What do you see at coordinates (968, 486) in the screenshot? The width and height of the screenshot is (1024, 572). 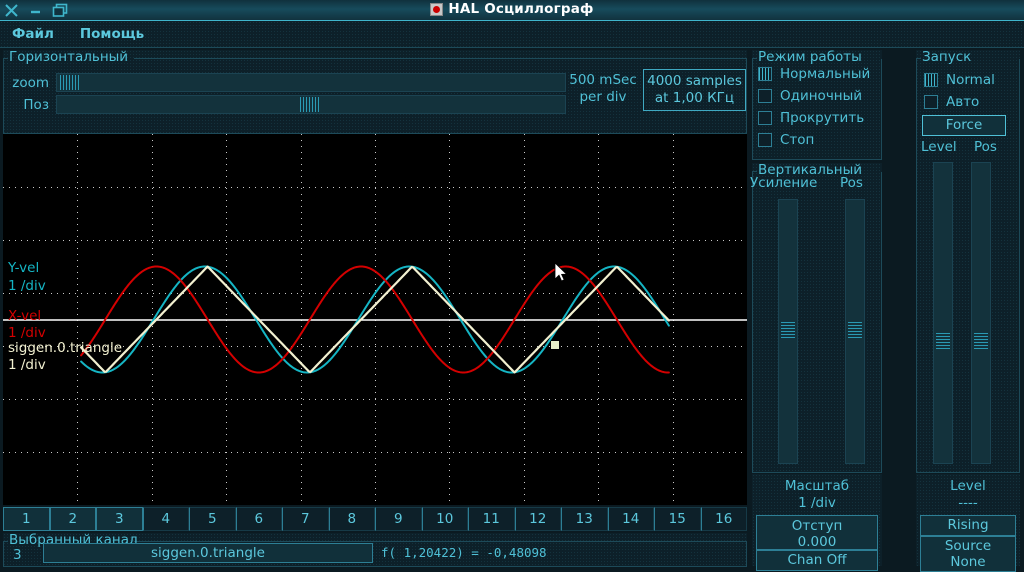 I see `trigger-level-title: Level` at bounding box center [968, 486].